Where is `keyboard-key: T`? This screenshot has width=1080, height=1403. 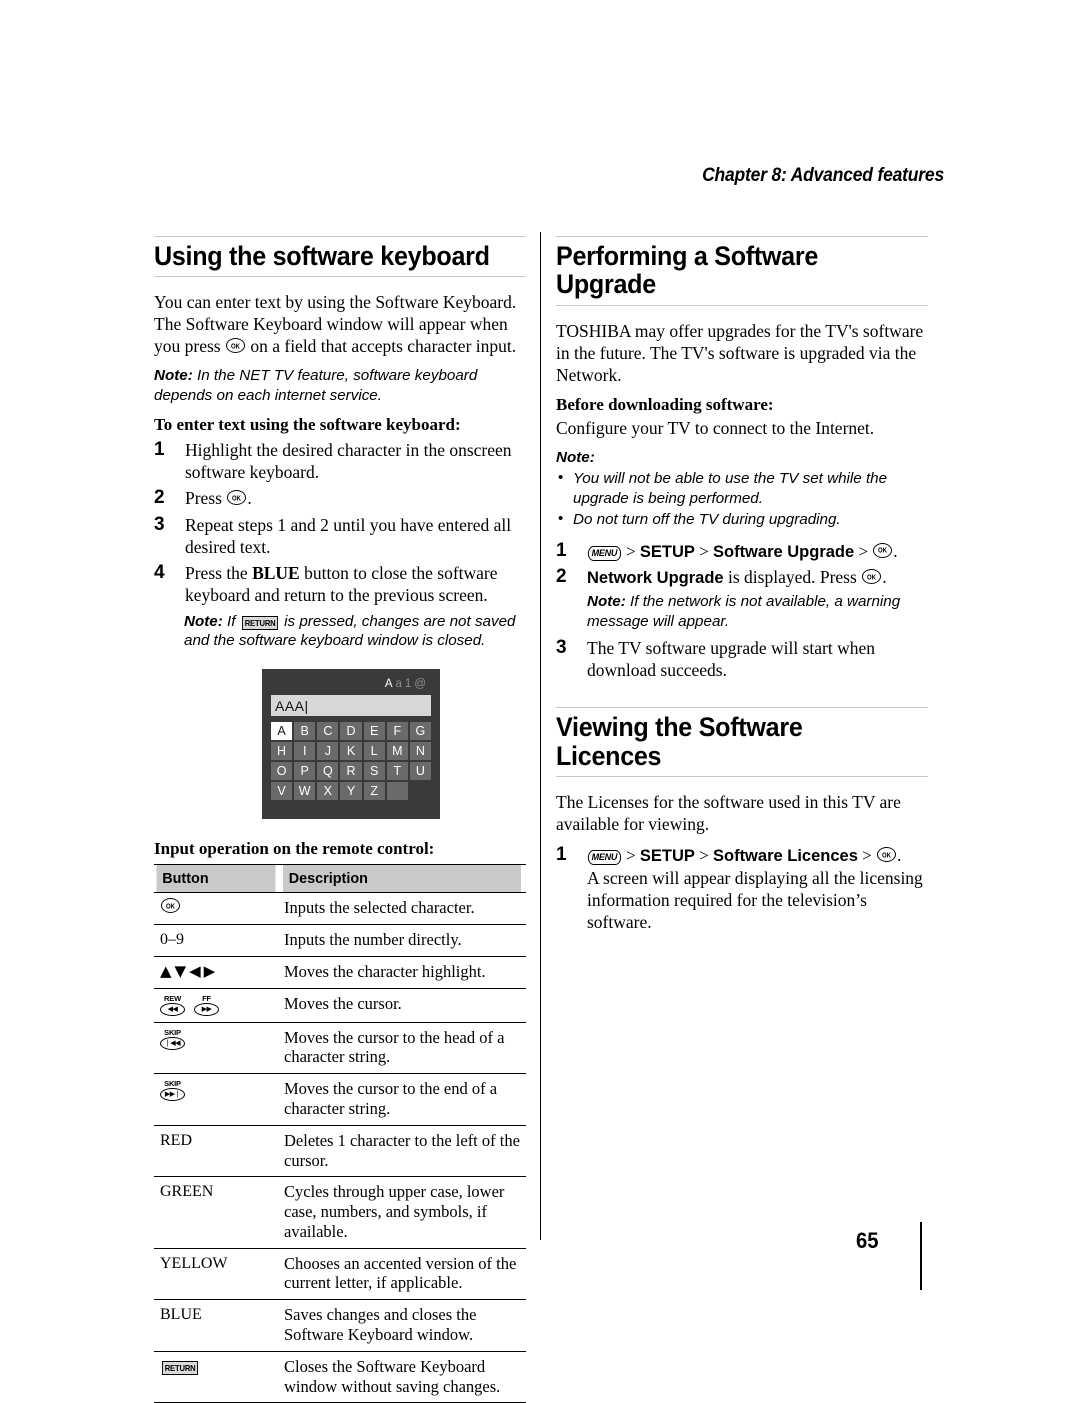 keyboard-key: T is located at coordinates (397, 771).